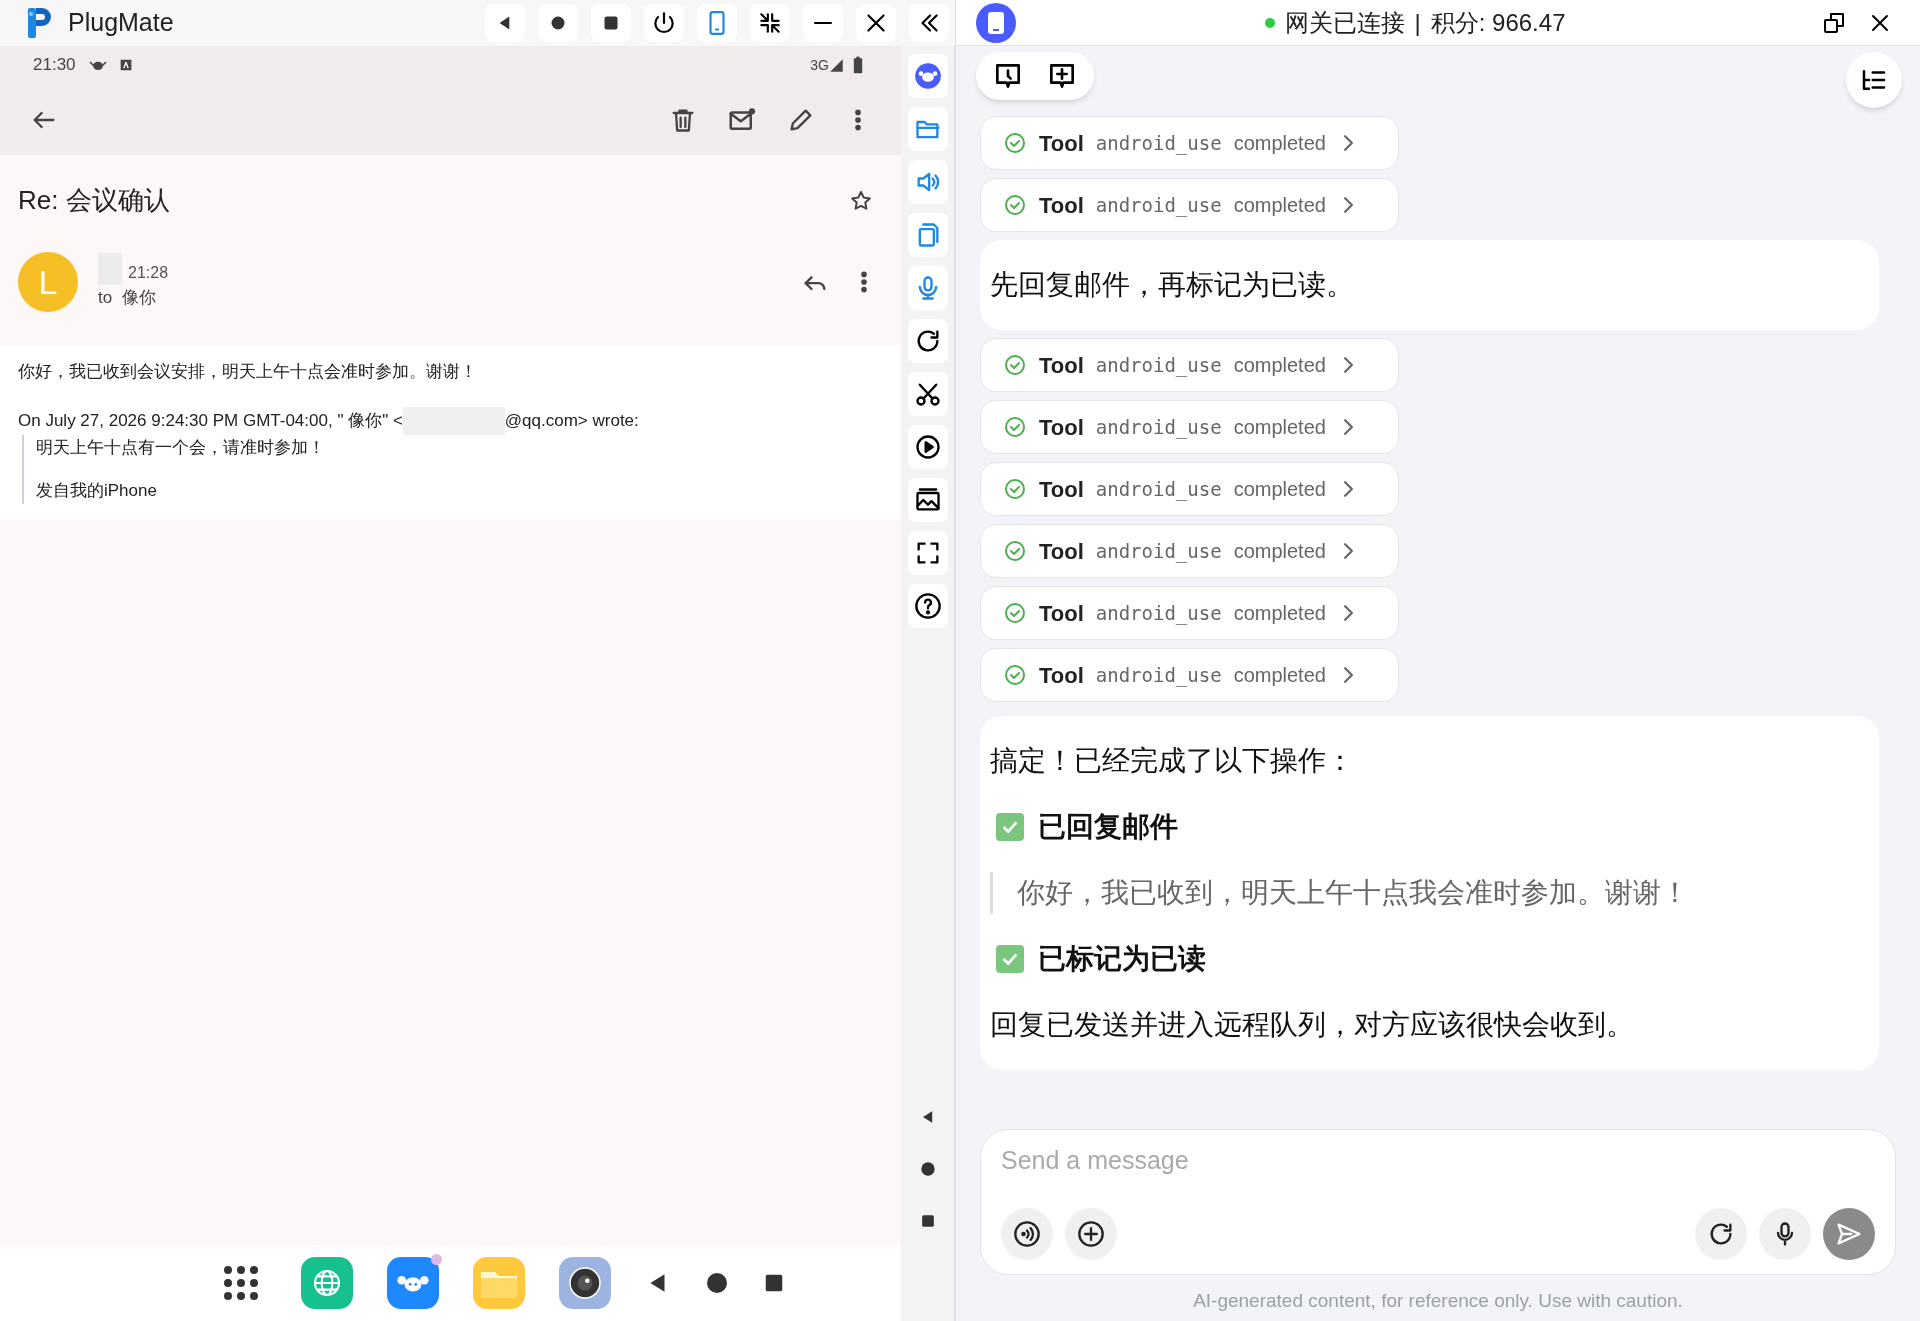 The height and width of the screenshot is (1321, 1920). I want to click on points-label: 积分: 966.47, so click(1498, 22).